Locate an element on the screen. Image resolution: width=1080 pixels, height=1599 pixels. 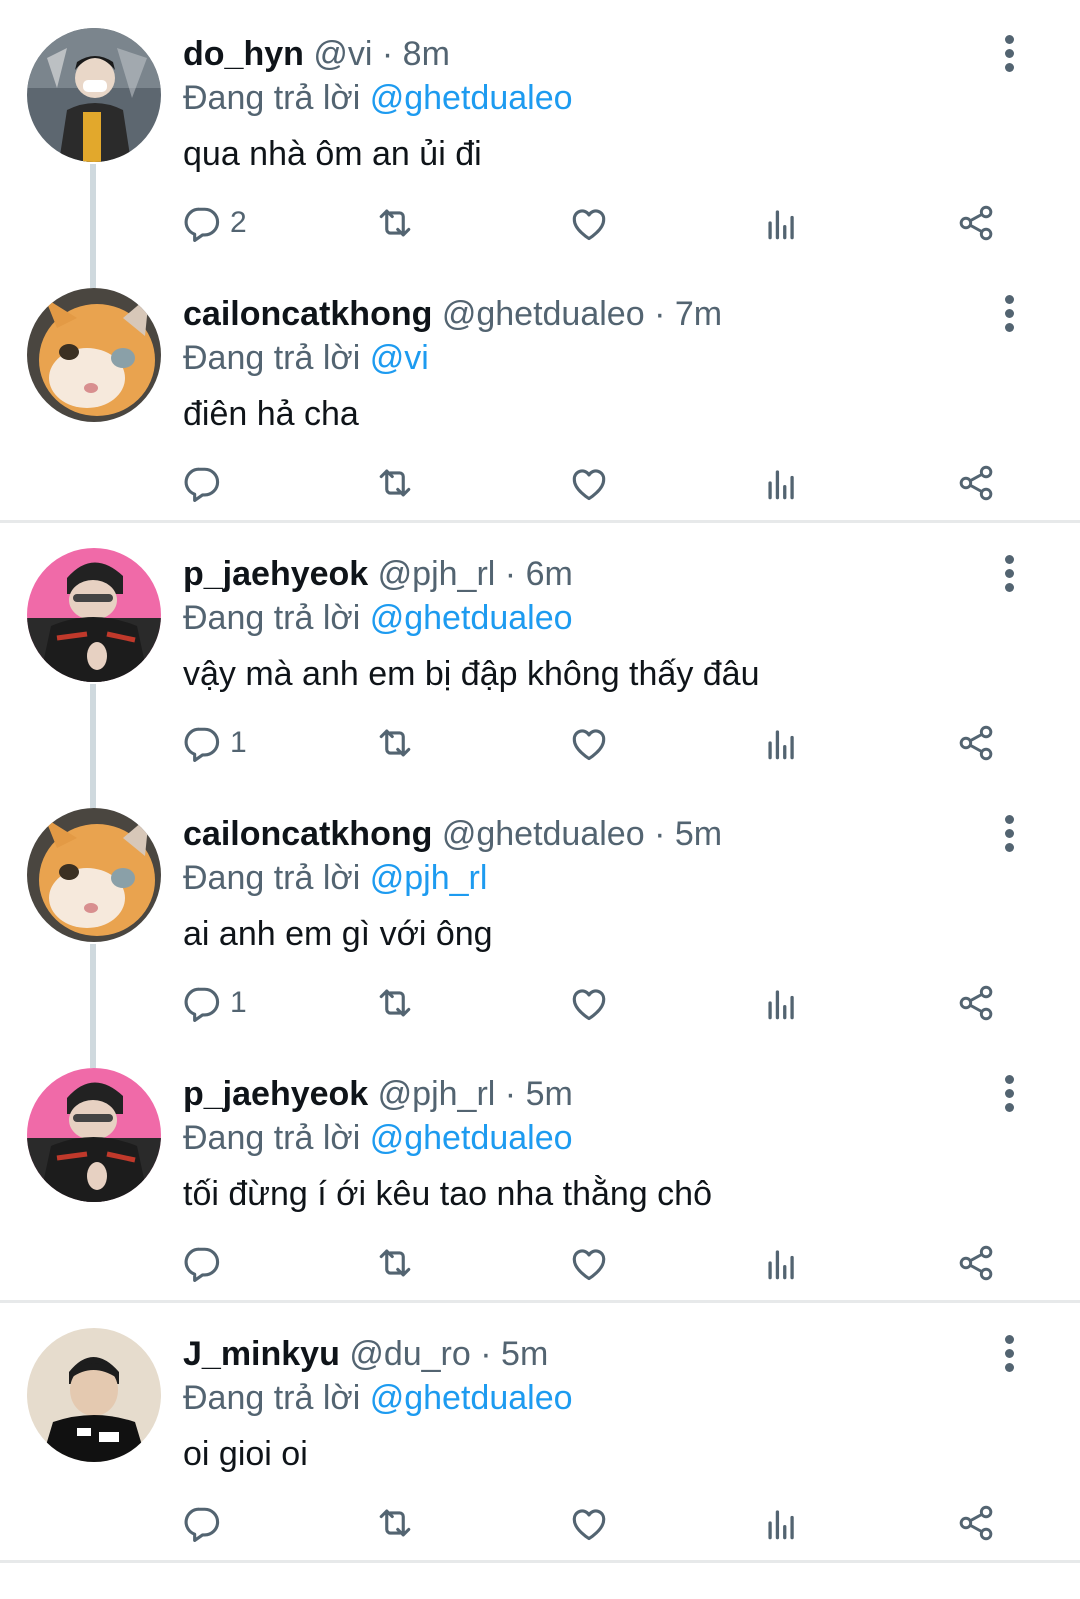
mention-link: @pjh_rl is located at coordinates (429, 878).